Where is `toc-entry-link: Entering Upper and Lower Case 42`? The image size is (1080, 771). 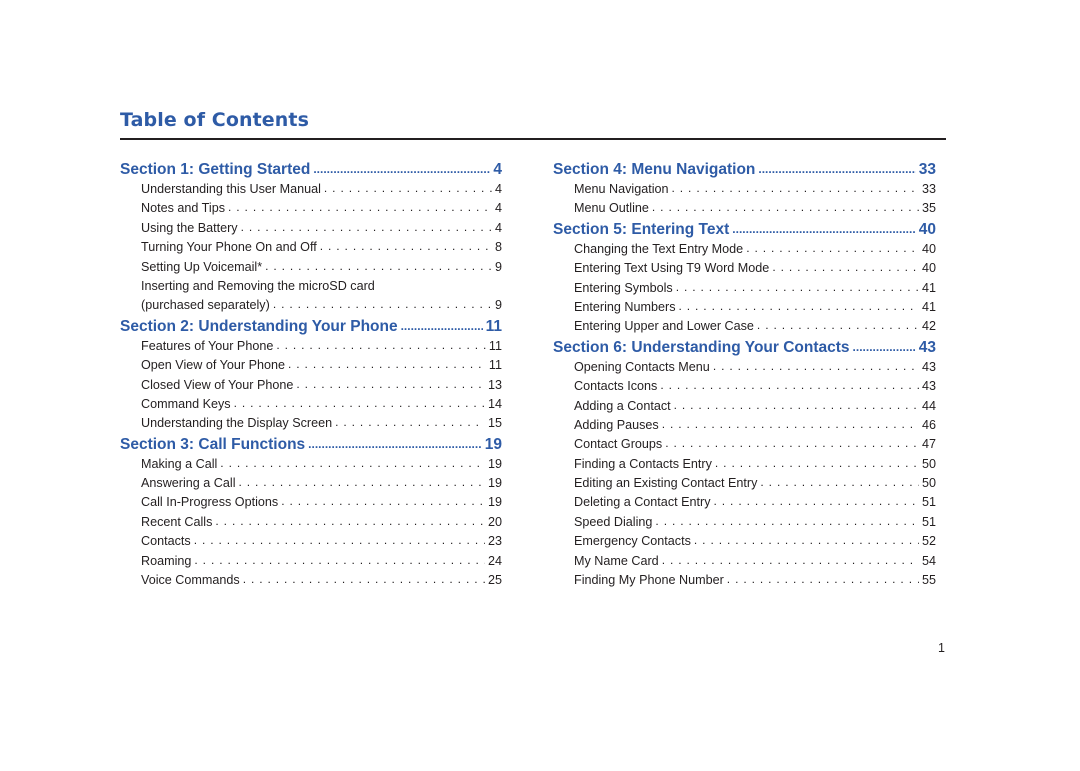 toc-entry-link: Entering Upper and Lower Case 42 is located at coordinates (744, 326).